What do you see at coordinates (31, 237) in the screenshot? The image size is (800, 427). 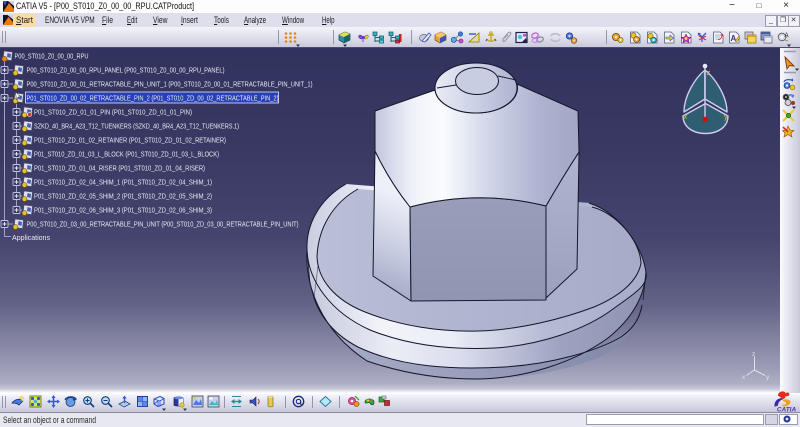 I see `svg-text: Applications` at bounding box center [31, 237].